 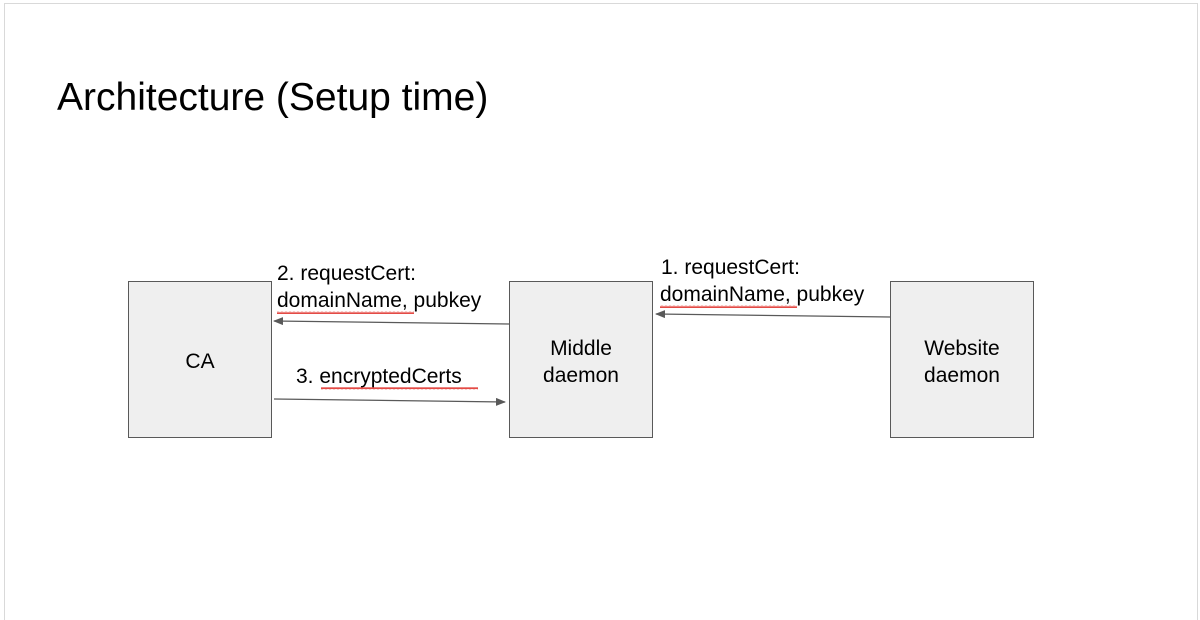 What do you see at coordinates (346, 273) in the screenshot?
I see `step2-label-line1: 2. requestCert:` at bounding box center [346, 273].